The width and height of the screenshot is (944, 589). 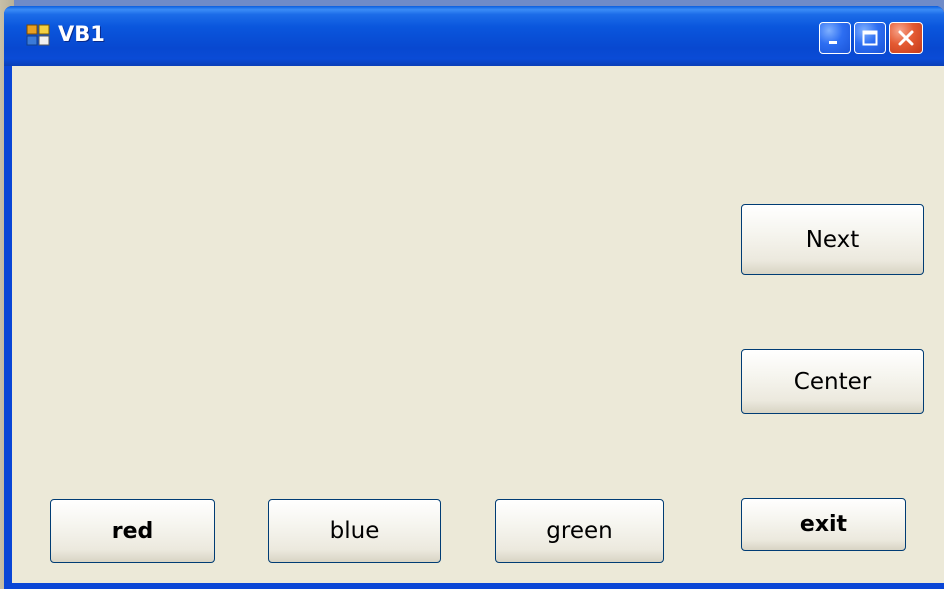 I want to click on center-button-label: Center, so click(x=832, y=381).